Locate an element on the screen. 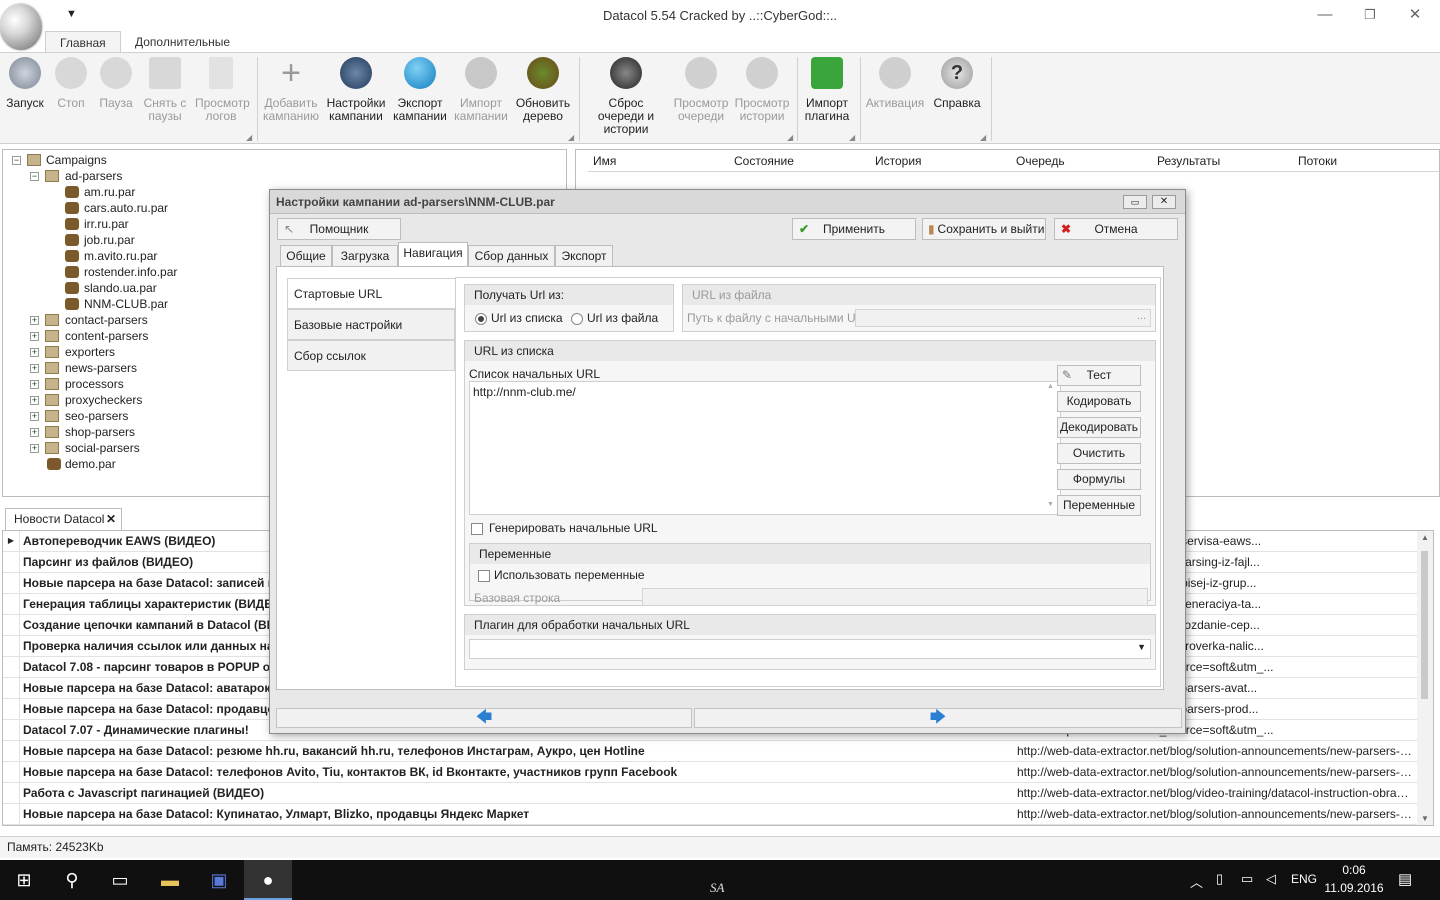 The image size is (1440, 900). plugin-select: ▼ is located at coordinates (810, 649).